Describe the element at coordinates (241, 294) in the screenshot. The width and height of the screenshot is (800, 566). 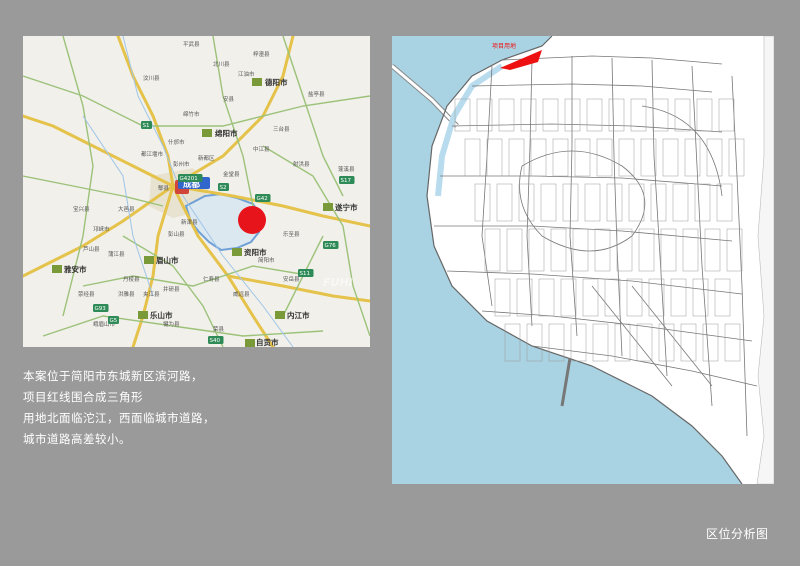
I see `county-label: 威远县` at that location.